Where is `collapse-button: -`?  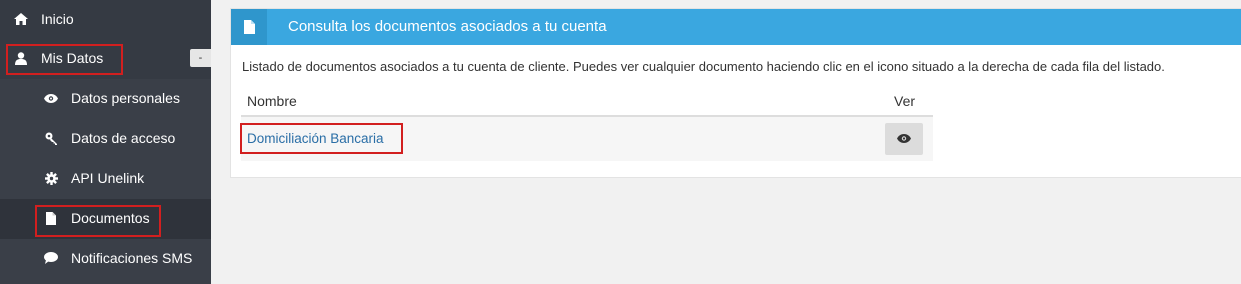
collapse-button: - is located at coordinates (200, 58).